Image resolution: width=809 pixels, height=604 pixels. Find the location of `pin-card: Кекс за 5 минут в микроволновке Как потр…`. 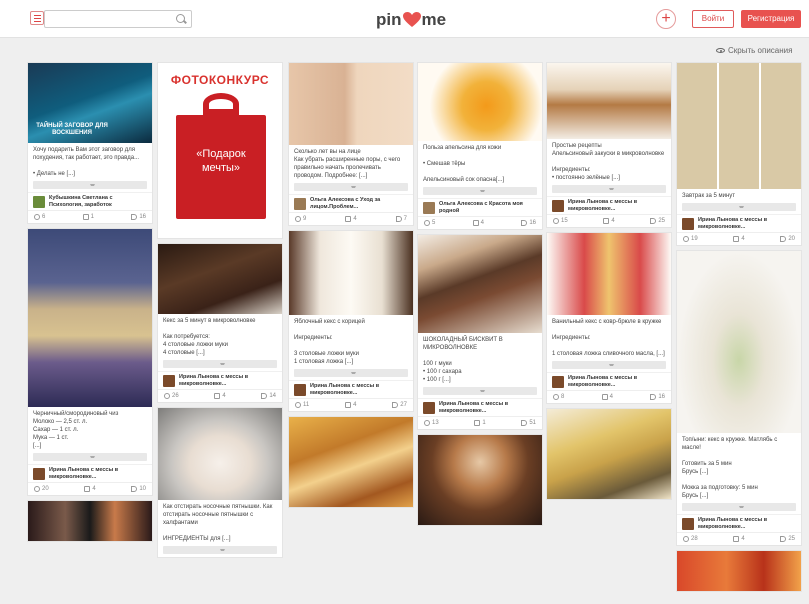

pin-card: Кекс за 5 минут в микроволновке Как потр… is located at coordinates (220, 323).